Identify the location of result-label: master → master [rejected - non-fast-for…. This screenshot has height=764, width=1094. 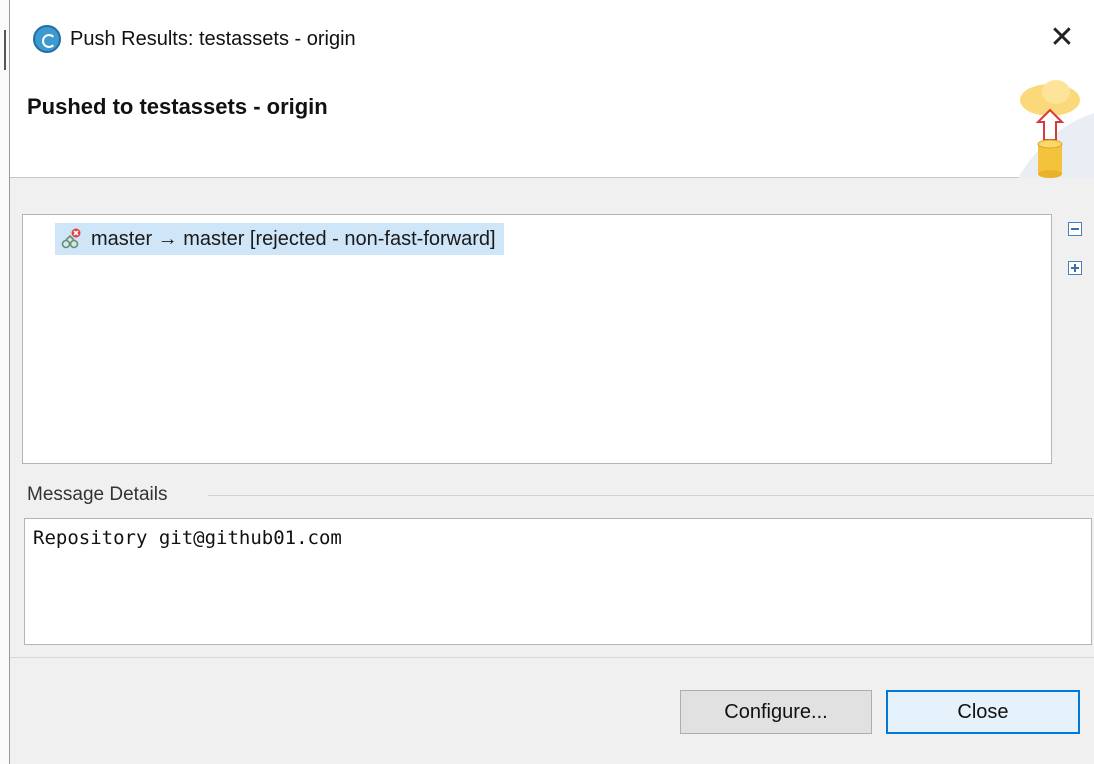
(293, 238).